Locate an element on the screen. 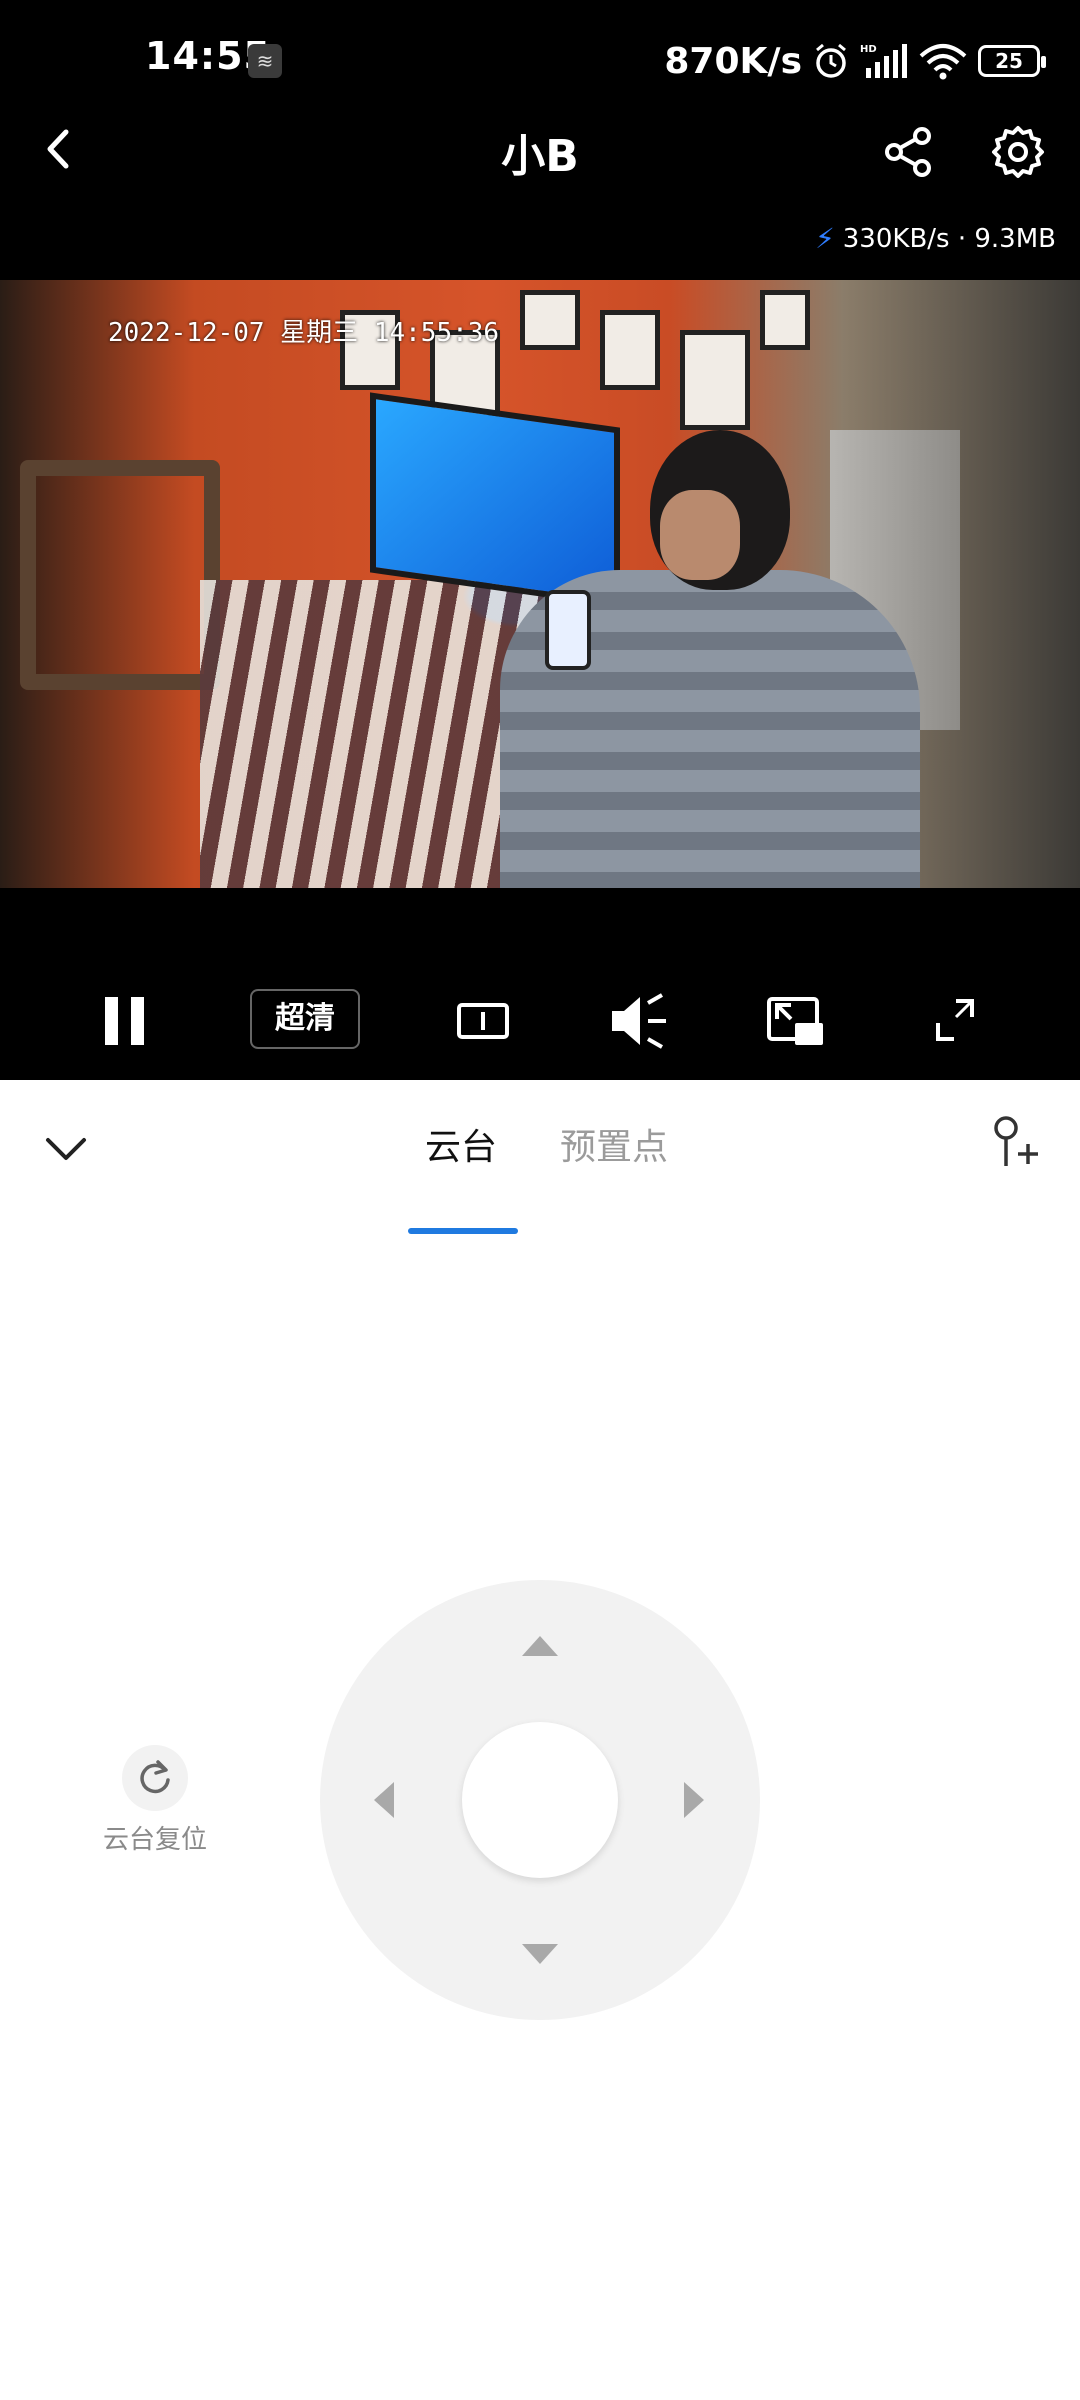 The width and height of the screenshot is (1080, 2400). arrow-up-icon is located at coordinates (540, 1646).